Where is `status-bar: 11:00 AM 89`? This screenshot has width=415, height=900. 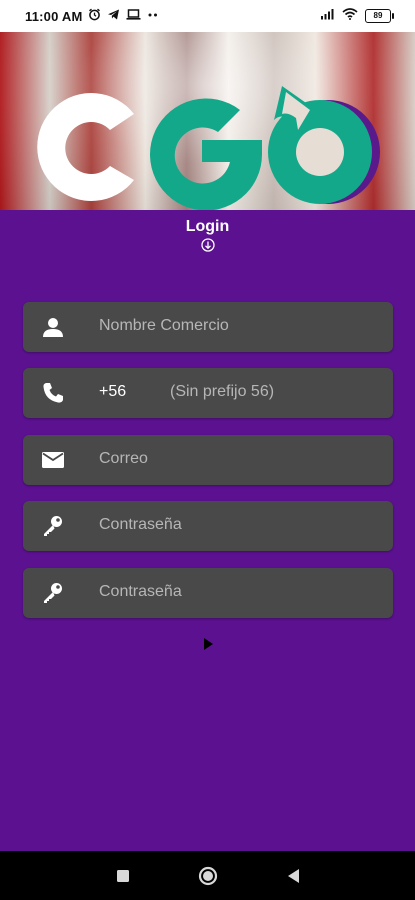 status-bar: 11:00 AM 89 is located at coordinates (207, 16).